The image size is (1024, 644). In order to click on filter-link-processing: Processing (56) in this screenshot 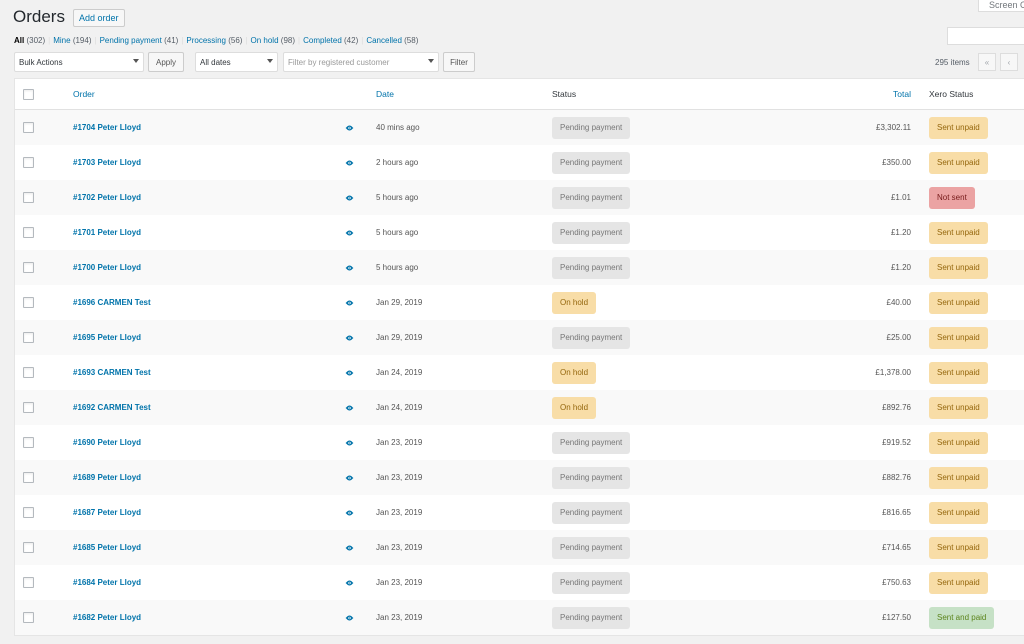, I will do `click(214, 40)`.